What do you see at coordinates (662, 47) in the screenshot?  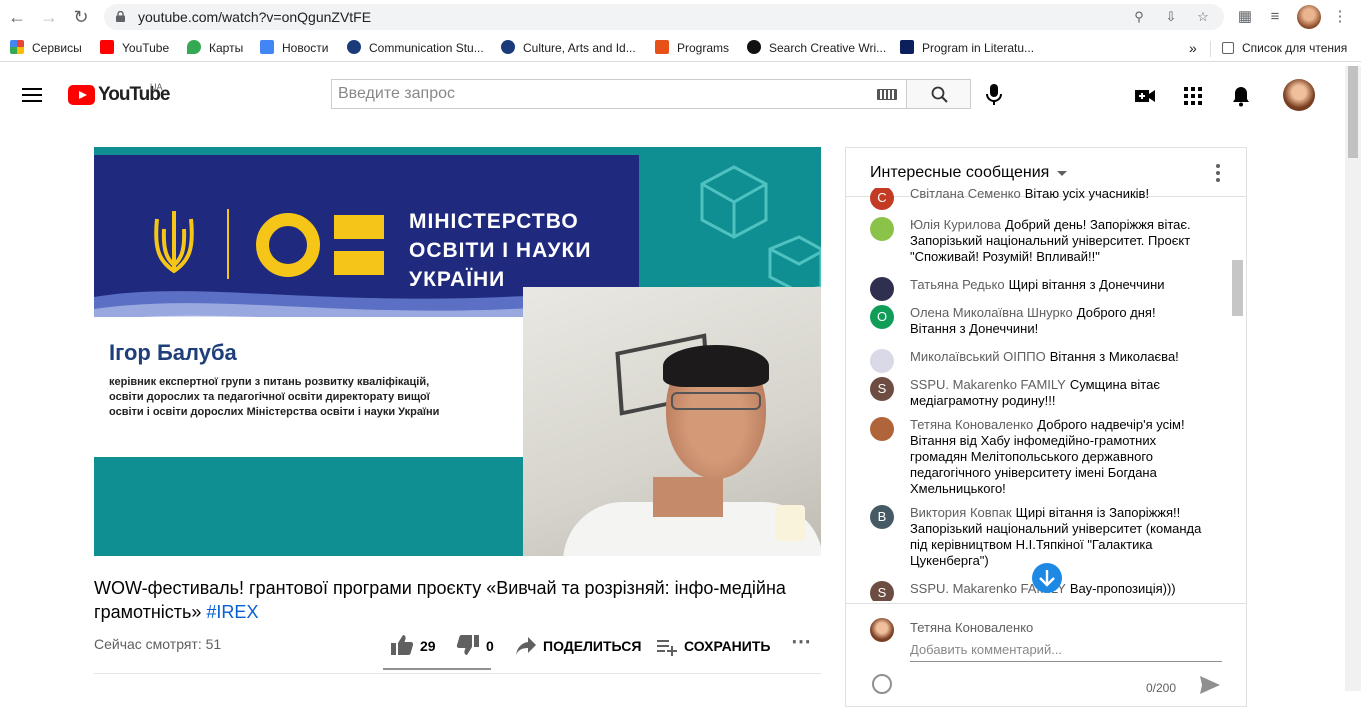 I see `iie-favicon-icon` at bounding box center [662, 47].